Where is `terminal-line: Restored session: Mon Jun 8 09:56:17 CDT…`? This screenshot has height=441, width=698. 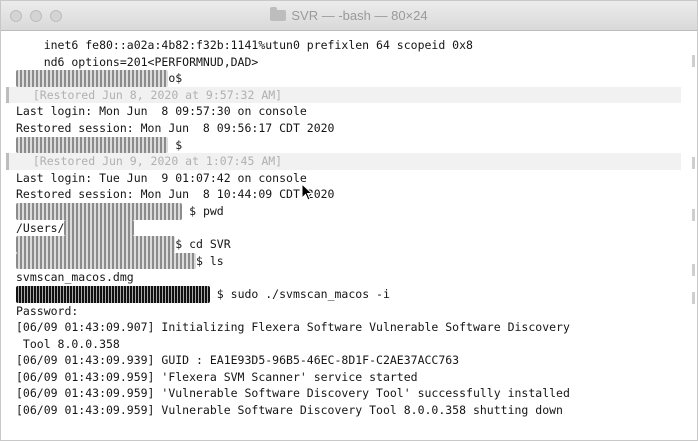 terminal-line: Restored session: Mon Jun 8 09:56:17 CDT… is located at coordinates (175, 127).